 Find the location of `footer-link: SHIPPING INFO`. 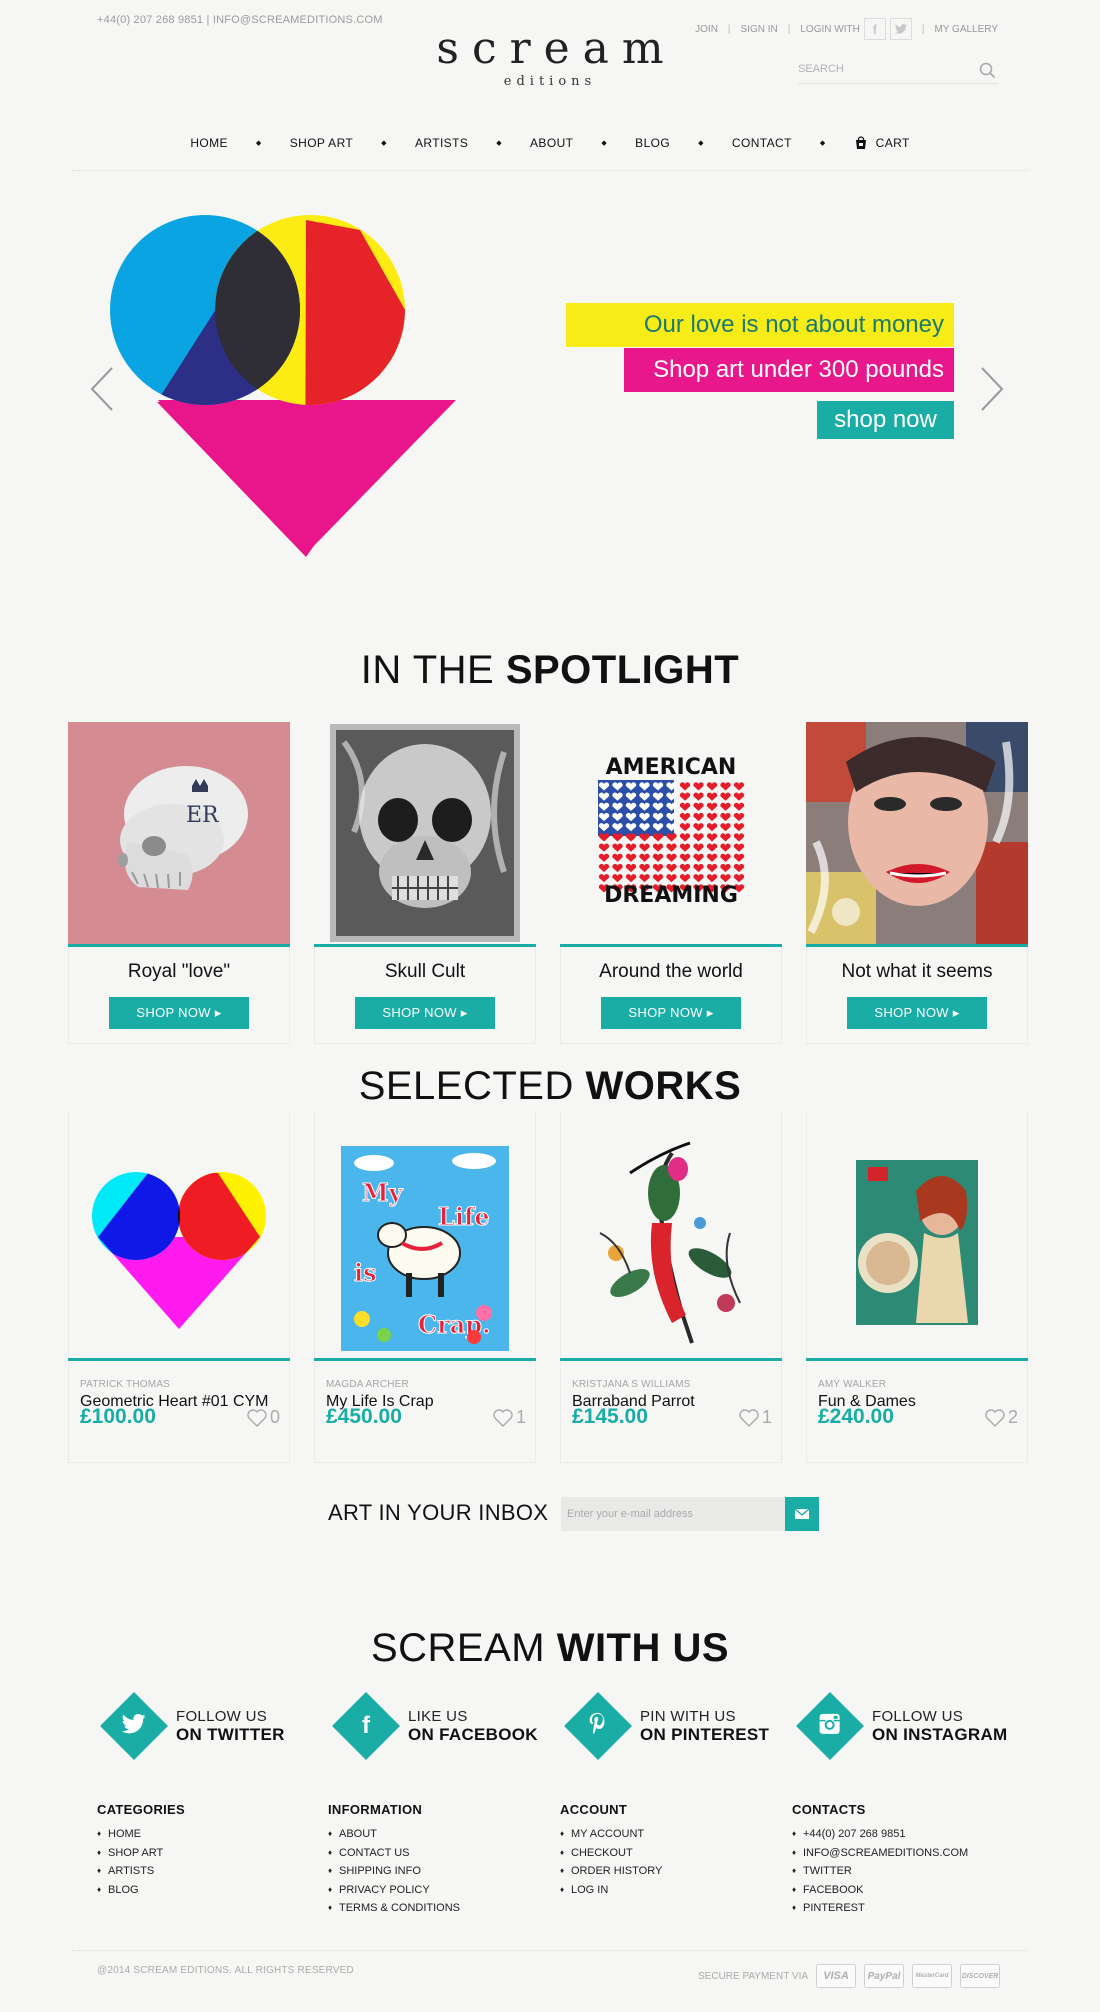

footer-link: SHIPPING INFO is located at coordinates (394, 1871).